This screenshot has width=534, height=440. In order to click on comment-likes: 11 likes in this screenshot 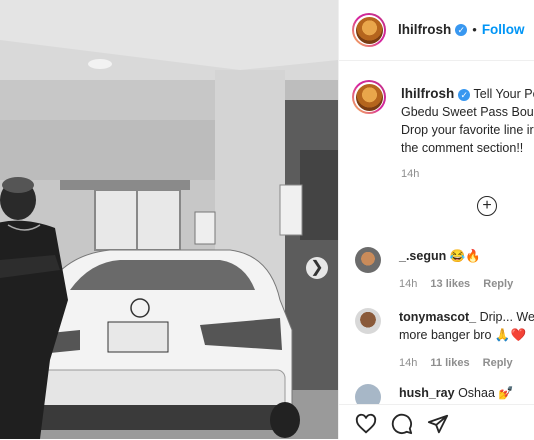, I will do `click(449, 363)`.